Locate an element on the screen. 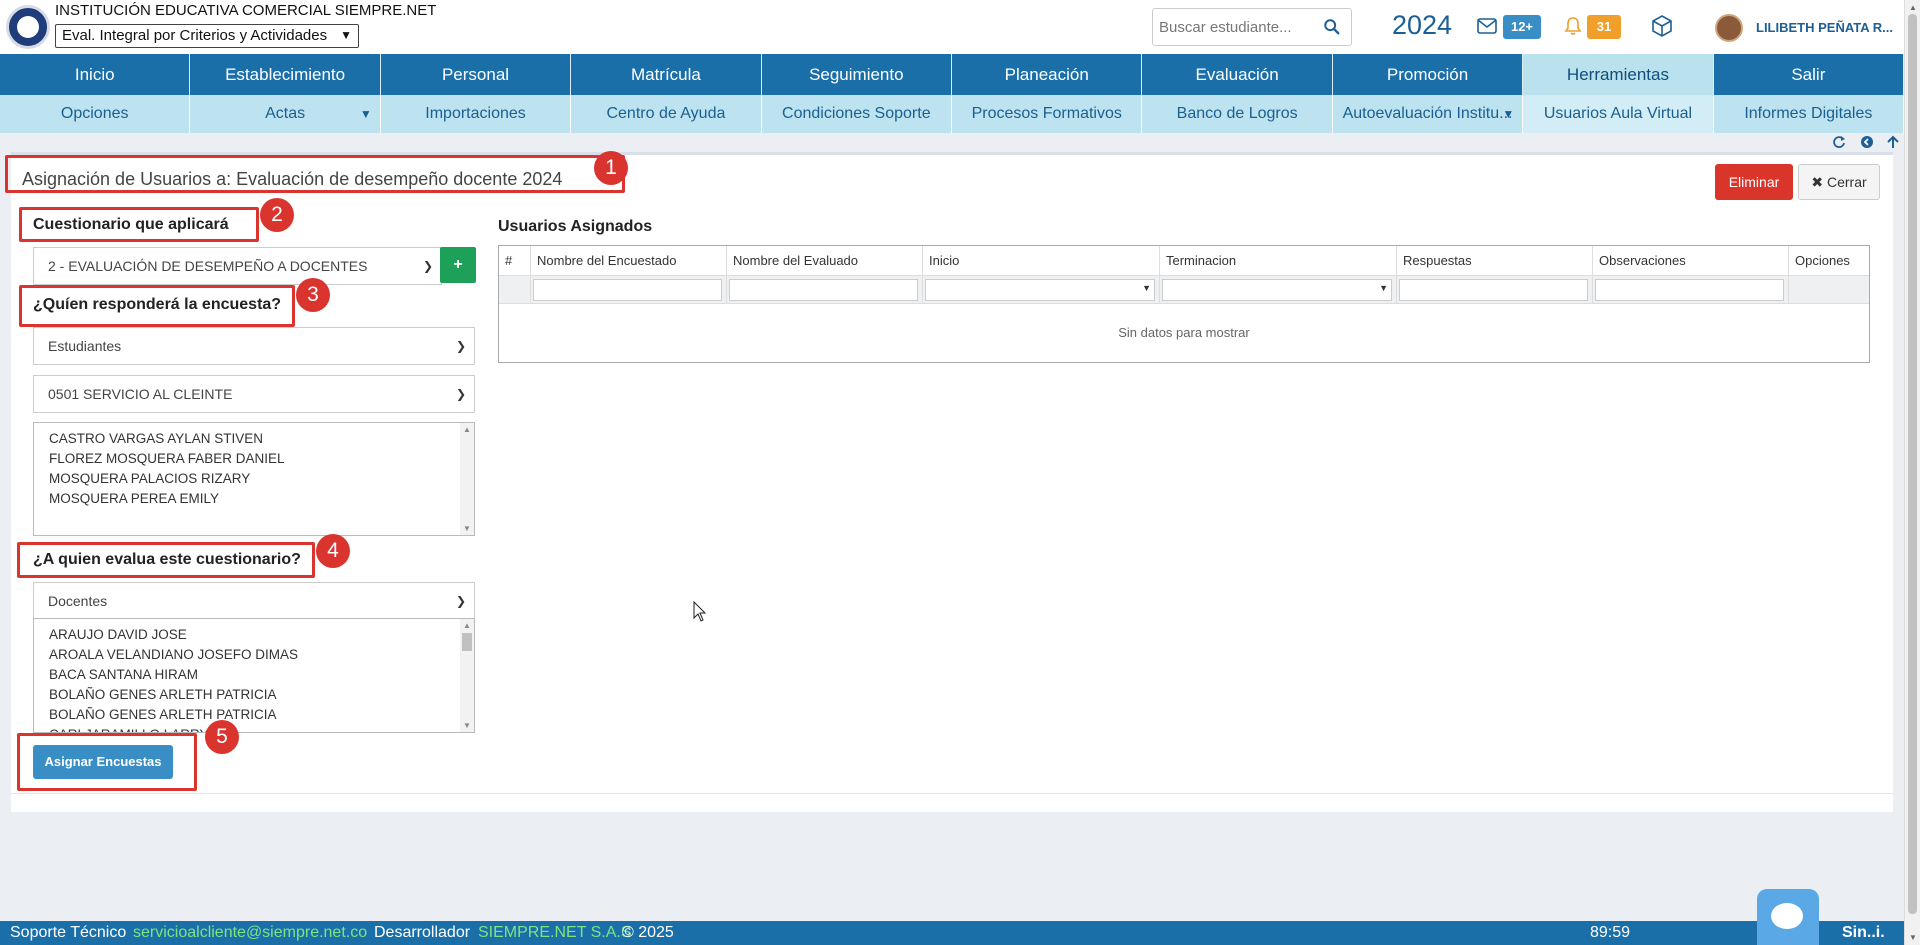 This screenshot has width=1920, height=945. group-select: 0501 SERVICIO AL CLEINTE ❯ is located at coordinates (254, 394).